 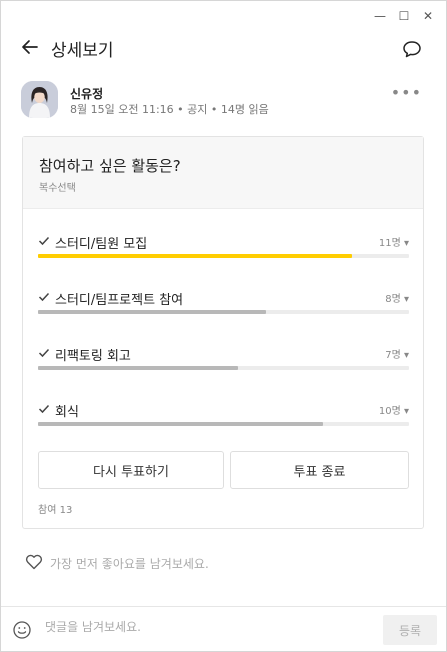 I want to click on more-options-icon: •••, so click(x=406, y=92).